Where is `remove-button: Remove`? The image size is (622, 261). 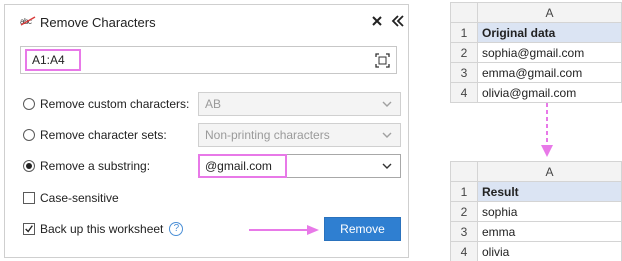
remove-button: Remove is located at coordinates (362, 229).